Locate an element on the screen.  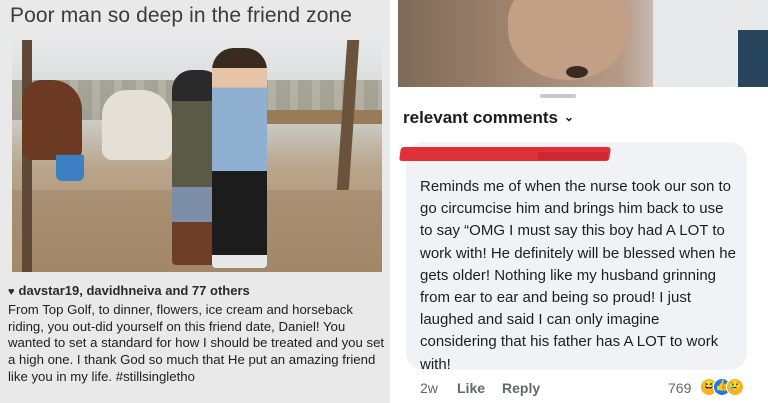
cropped-face-photo is located at coordinates (583, 43).